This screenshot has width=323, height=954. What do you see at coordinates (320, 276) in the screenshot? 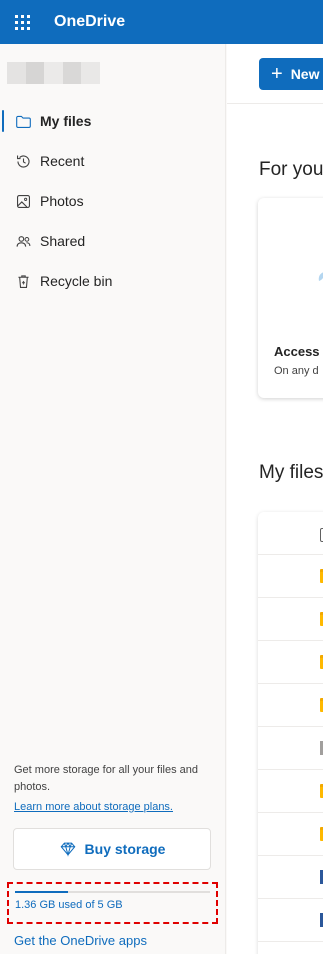
I see `illustration-icon` at bounding box center [320, 276].